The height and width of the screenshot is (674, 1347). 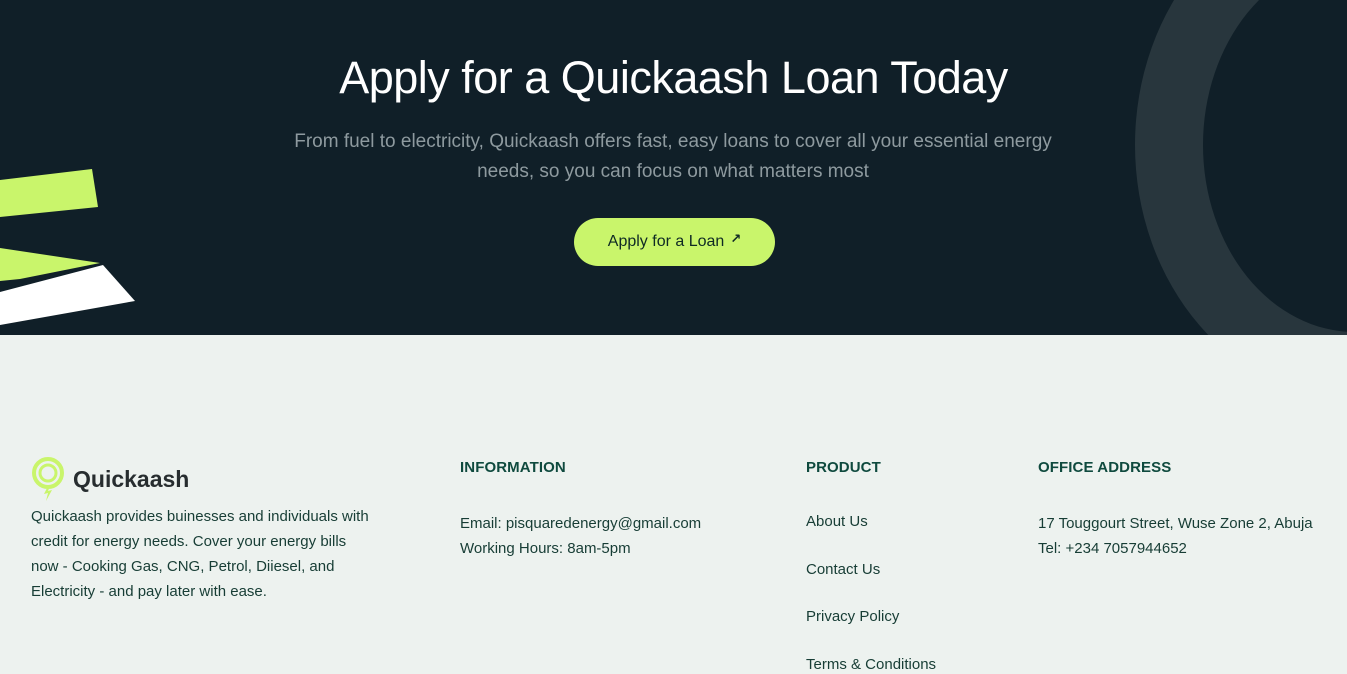 I want to click on product-heading: PRODUCT, so click(x=843, y=467).